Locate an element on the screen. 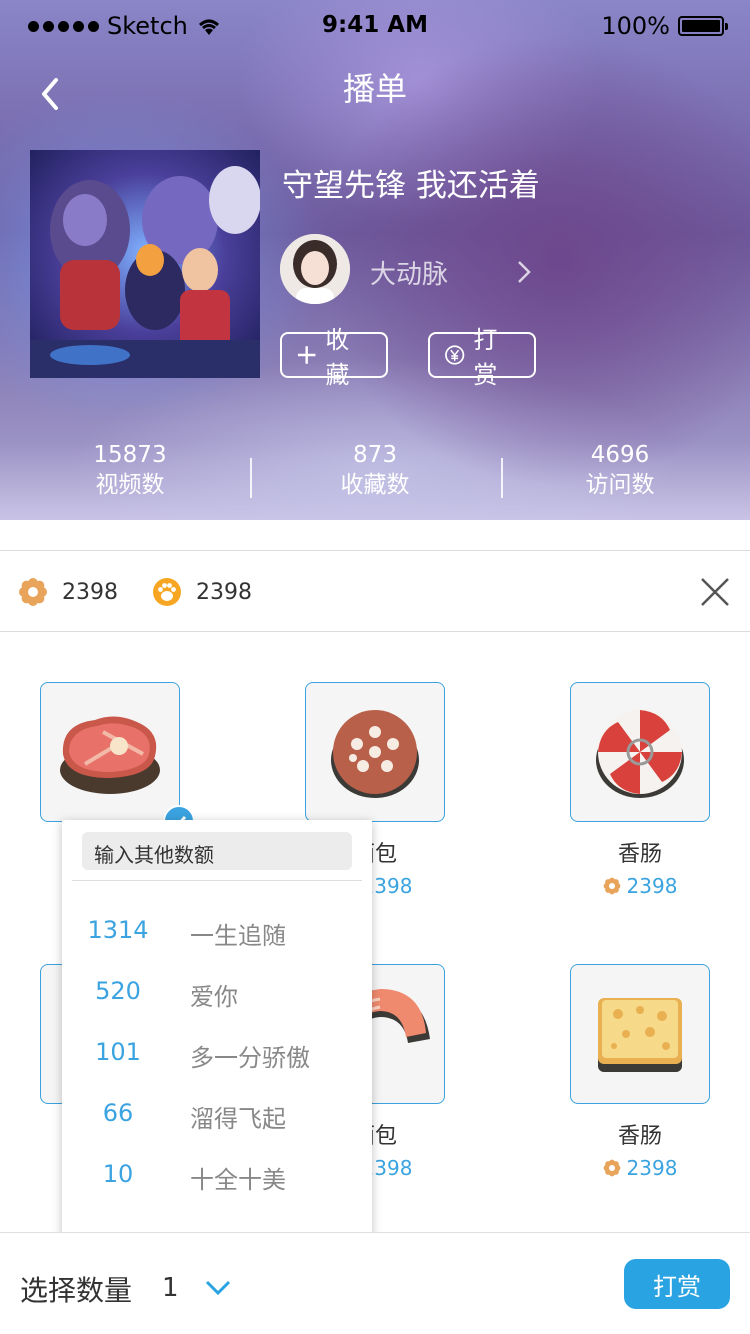 Image resolution: width=750 pixels, height=1334 pixels. favorite-button: 收藏 is located at coordinates (334, 357).